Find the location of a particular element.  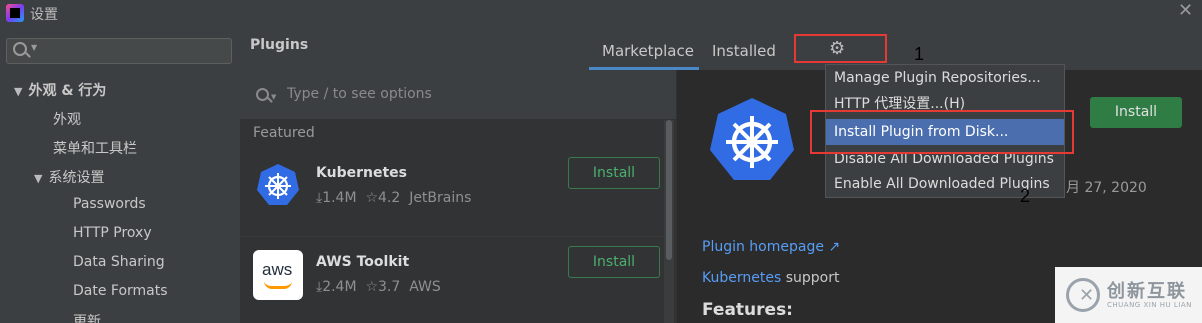

watermark-text: 创新互联 is located at coordinates (1147, 291).